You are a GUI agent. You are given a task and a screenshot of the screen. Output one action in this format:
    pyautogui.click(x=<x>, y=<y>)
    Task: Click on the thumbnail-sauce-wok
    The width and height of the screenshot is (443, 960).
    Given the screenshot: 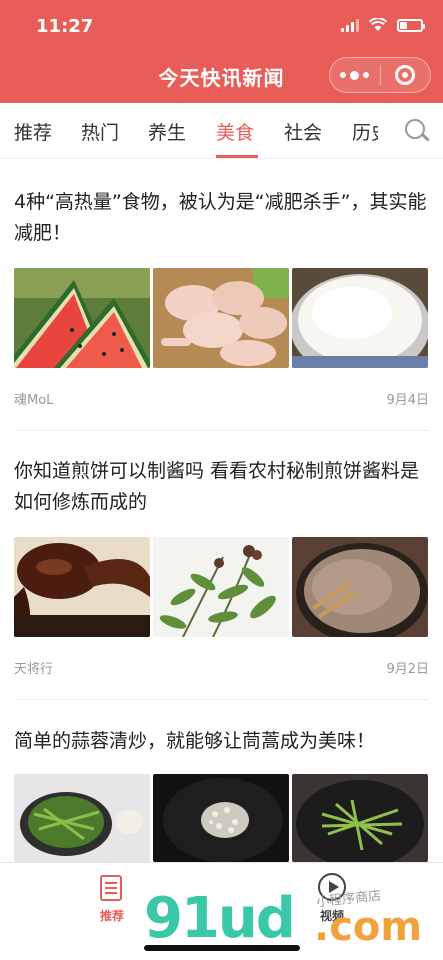 What is the action you would take?
    pyautogui.click(x=360, y=587)
    